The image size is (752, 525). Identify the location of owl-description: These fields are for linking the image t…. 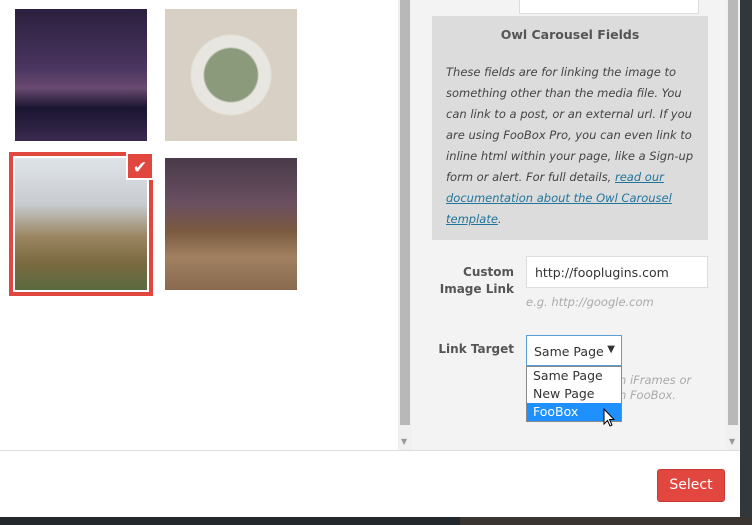
(570, 145).